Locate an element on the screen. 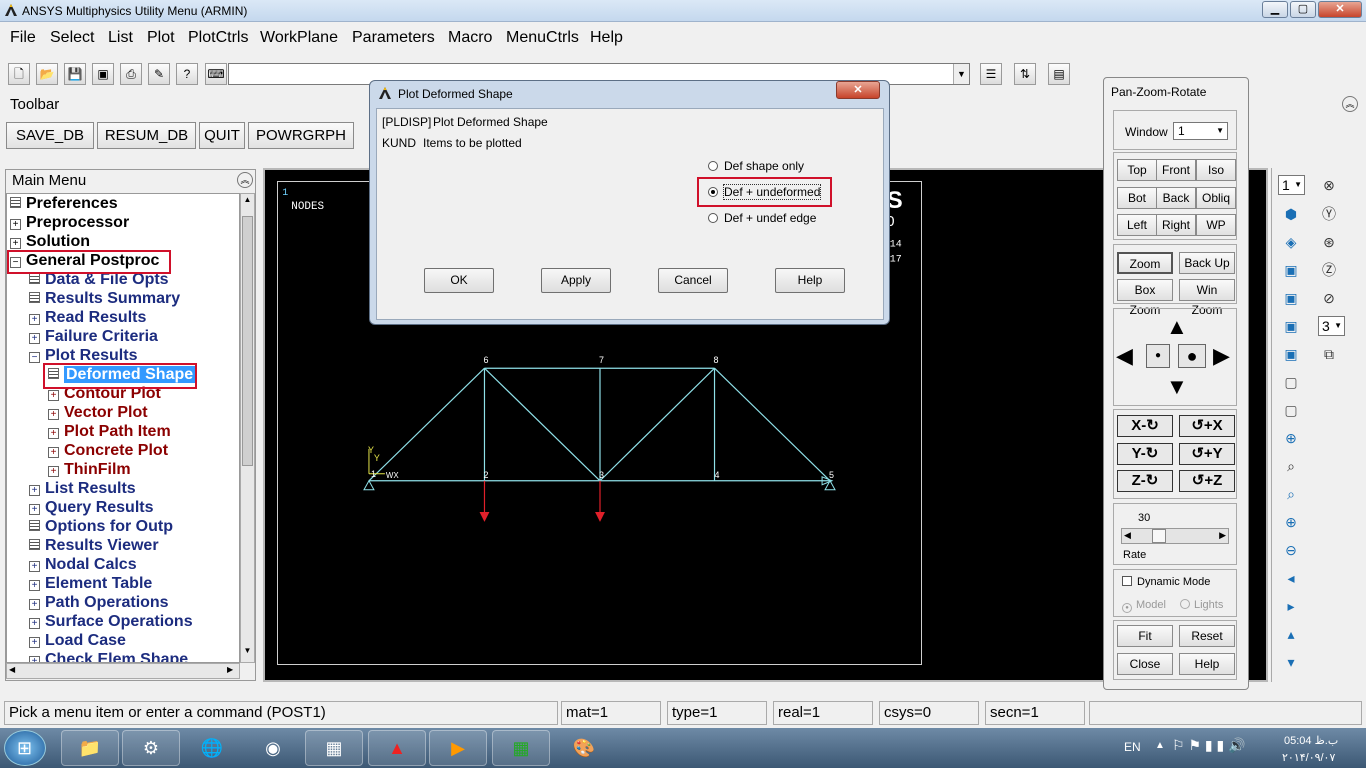 This screenshot has width=1366, height=768. view-left-button: Left is located at coordinates (1137, 225).